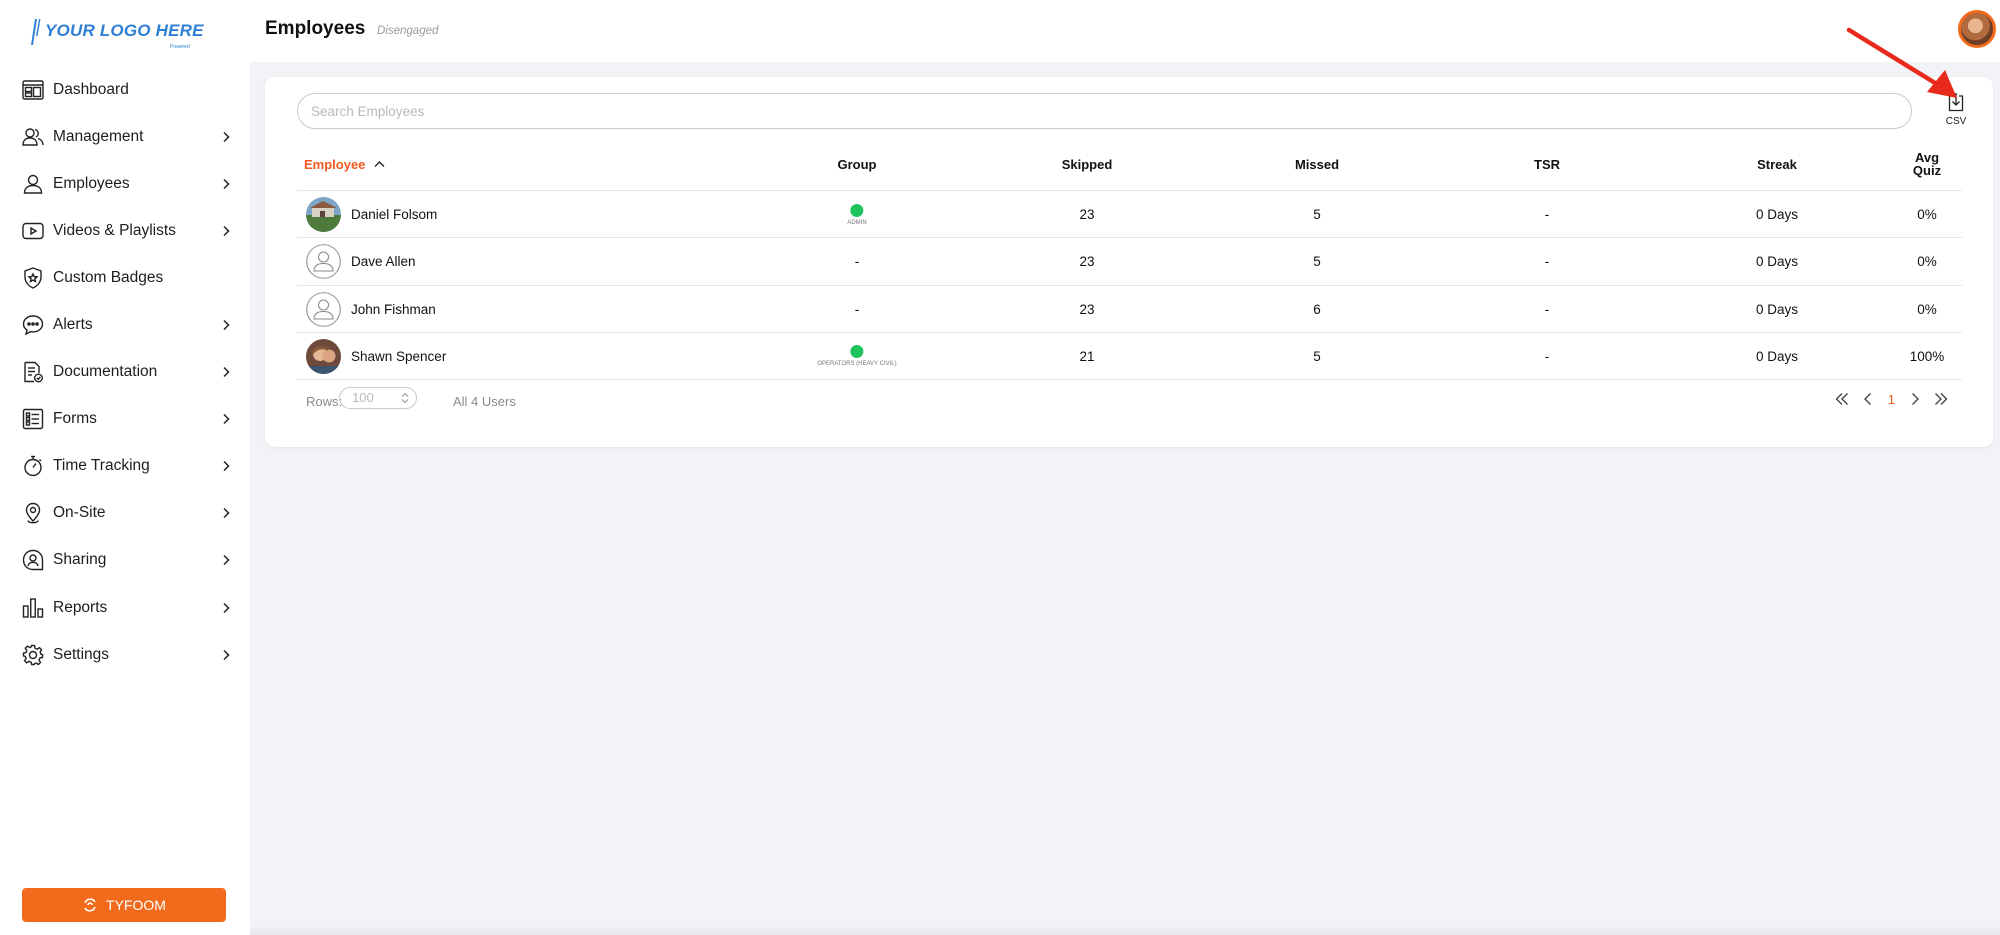  I want to click on last-page-button, so click(1941, 399).